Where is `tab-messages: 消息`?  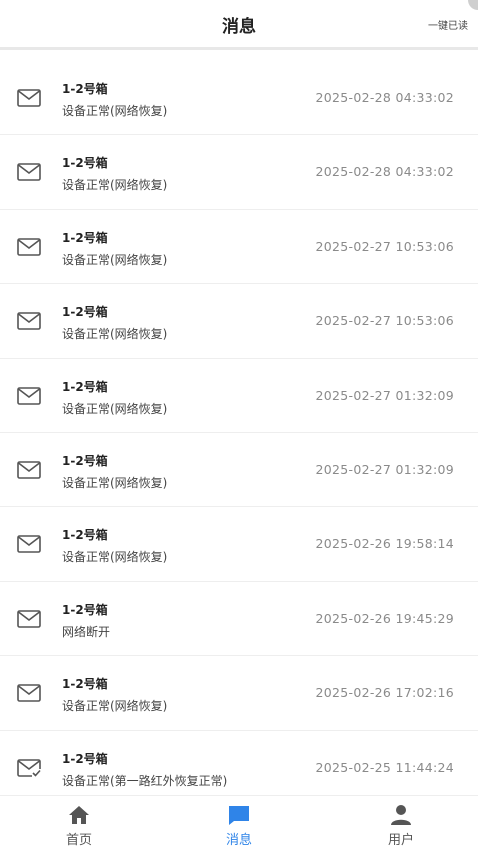 tab-messages: 消息 is located at coordinates (239, 823).